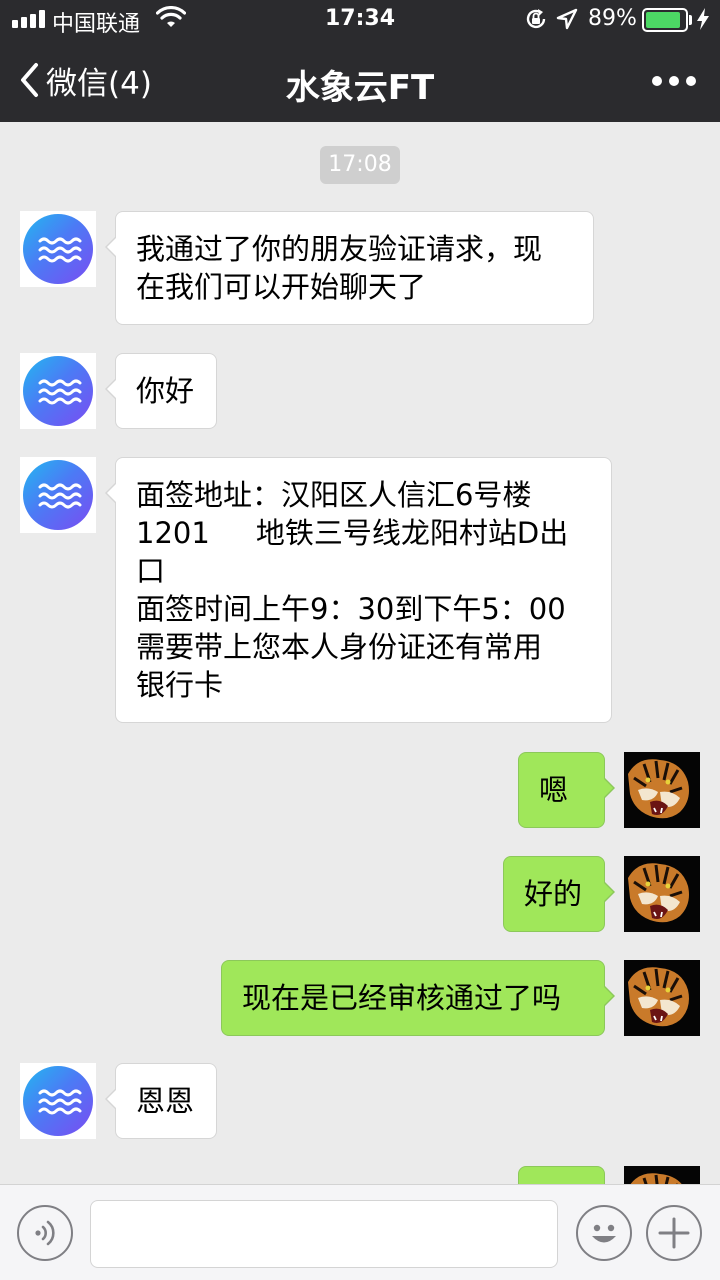  Describe the element at coordinates (612, 18) in the screenshot. I see `battery-percent: 89%` at that location.